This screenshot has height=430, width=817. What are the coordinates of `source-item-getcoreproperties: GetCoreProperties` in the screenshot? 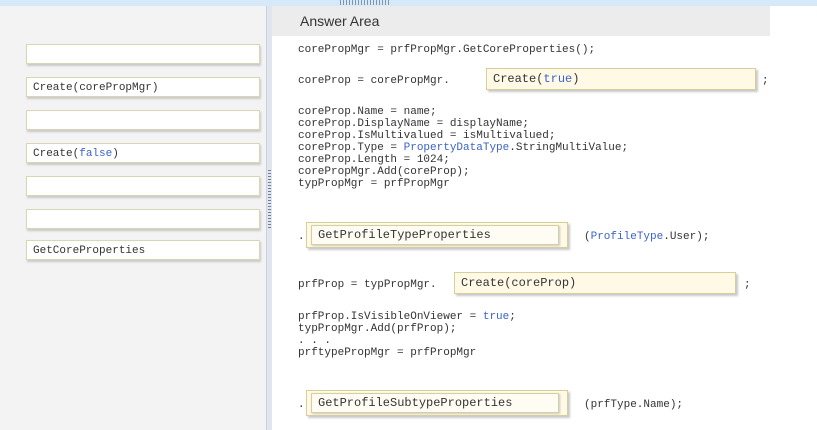 It's located at (143, 250).